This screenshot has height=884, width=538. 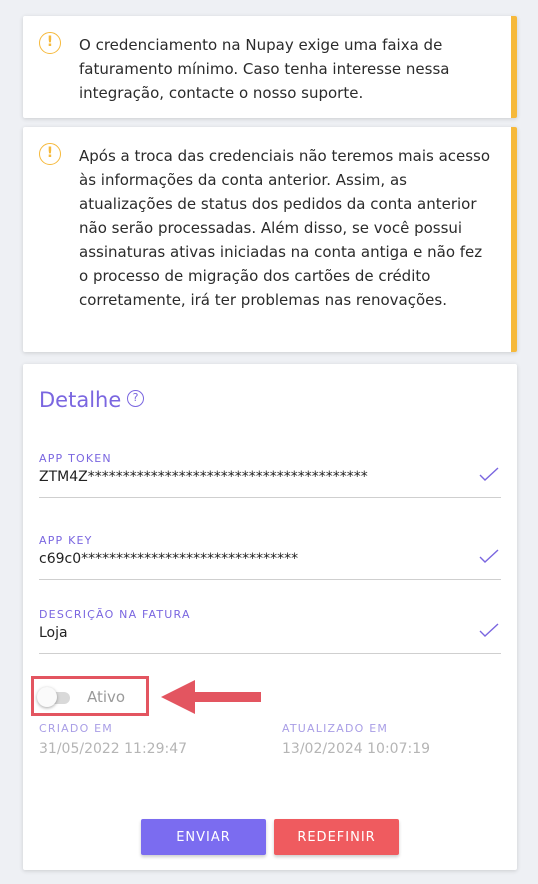 I want to click on reset-button: REDEFINIR, so click(x=336, y=837).